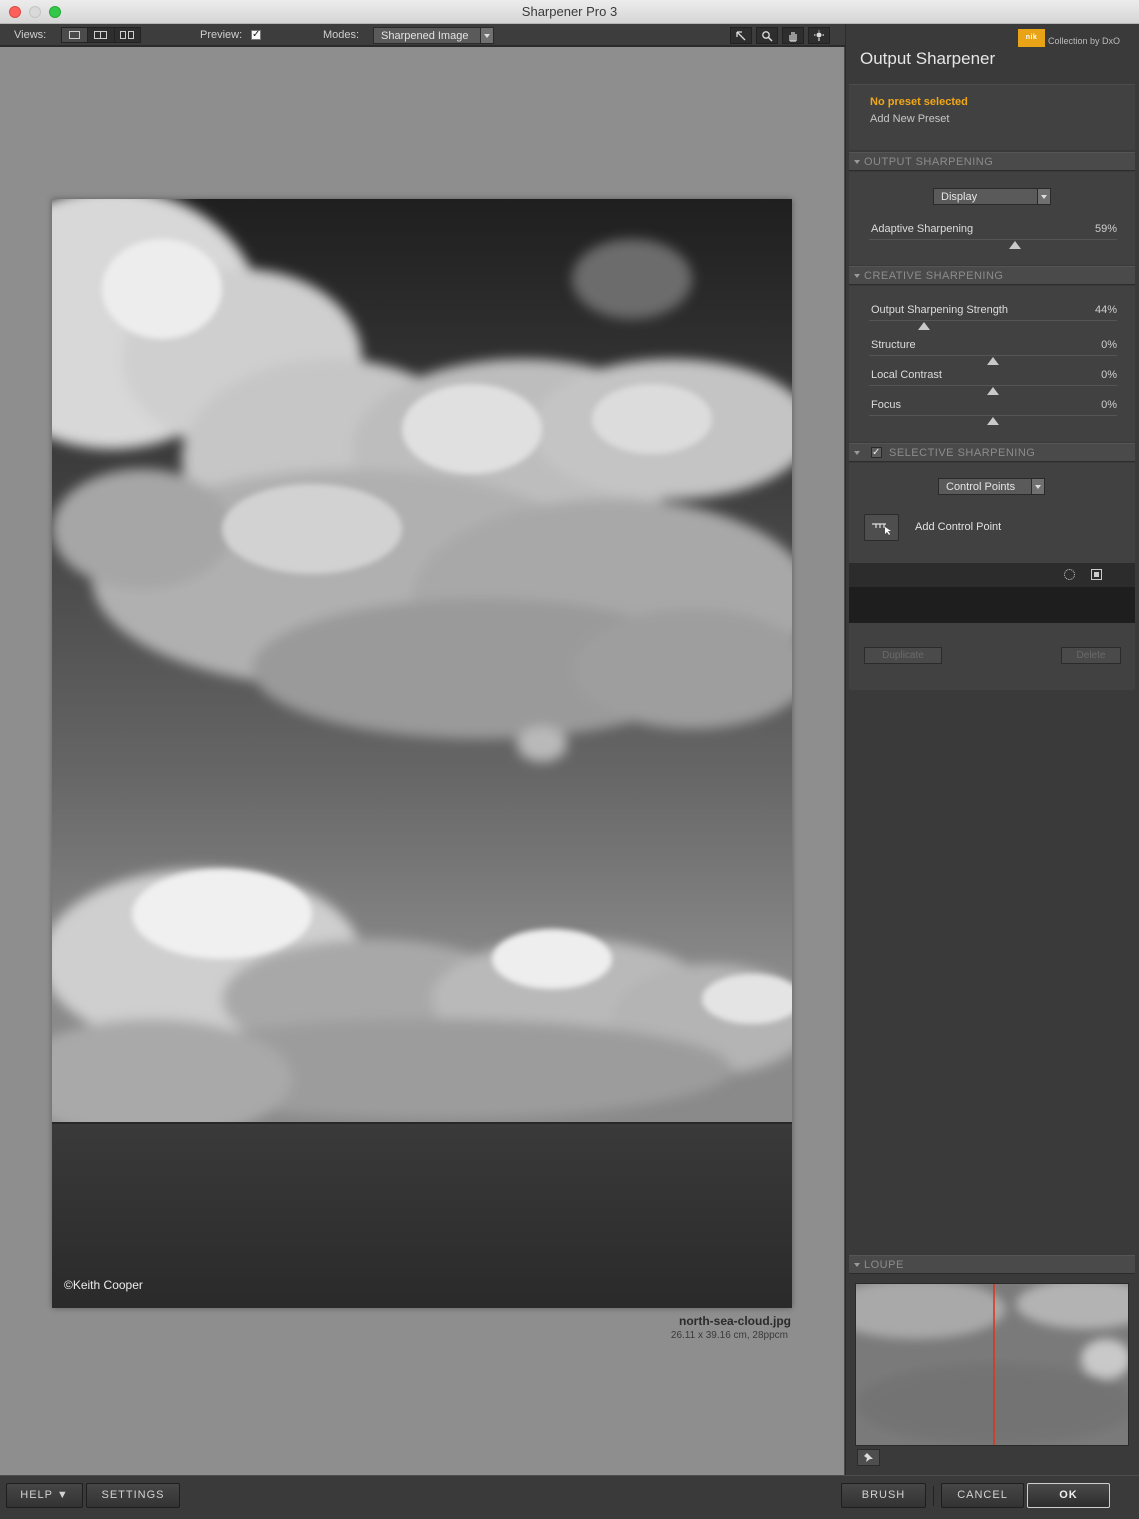 The width and height of the screenshot is (1139, 1519). I want to click on modes-select: Sharpened Image, so click(433, 35).